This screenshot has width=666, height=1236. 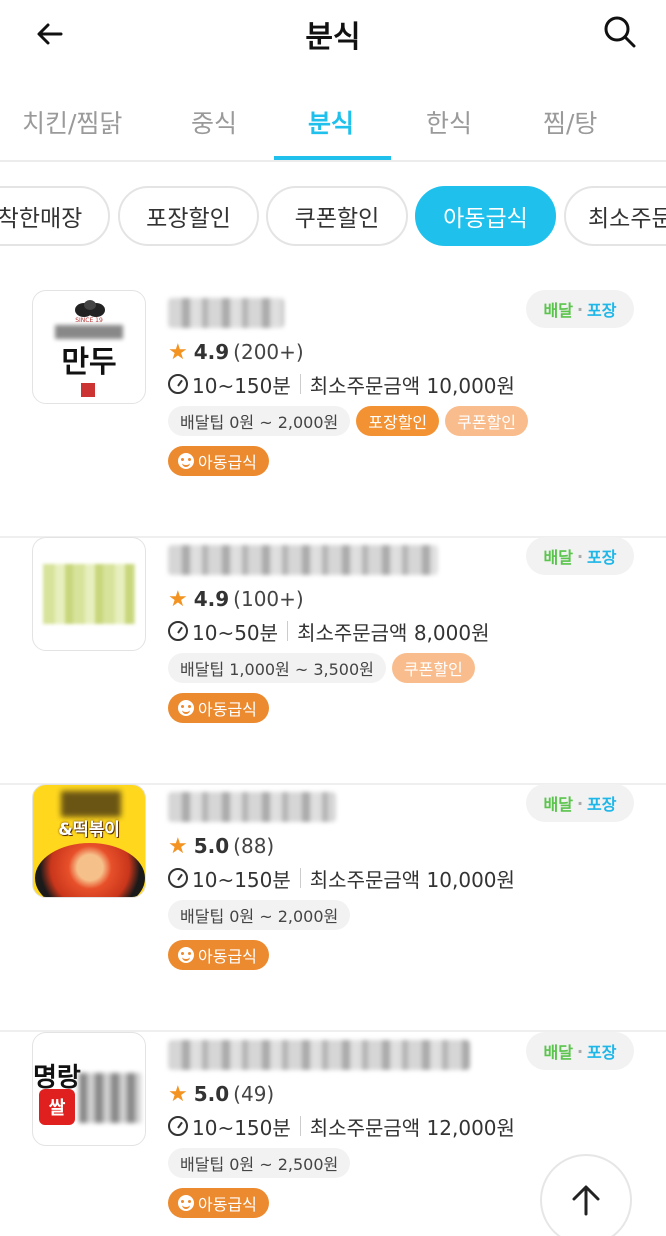 What do you see at coordinates (188, 216) in the screenshot?
I see `filter-chip-pickup-discount: 포장할인` at bounding box center [188, 216].